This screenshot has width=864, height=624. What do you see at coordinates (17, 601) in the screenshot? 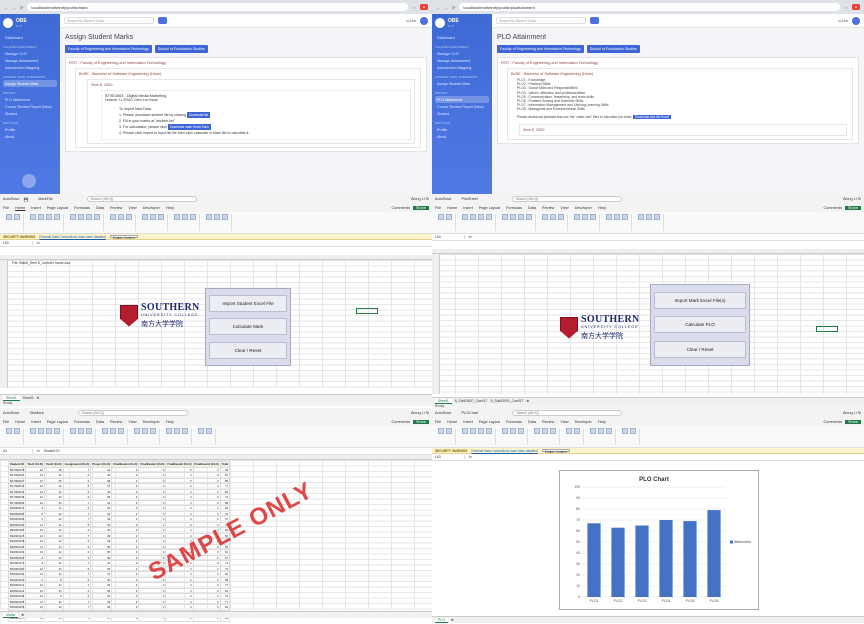
I see `table-cell: B18000245` at bounding box center [17, 601].